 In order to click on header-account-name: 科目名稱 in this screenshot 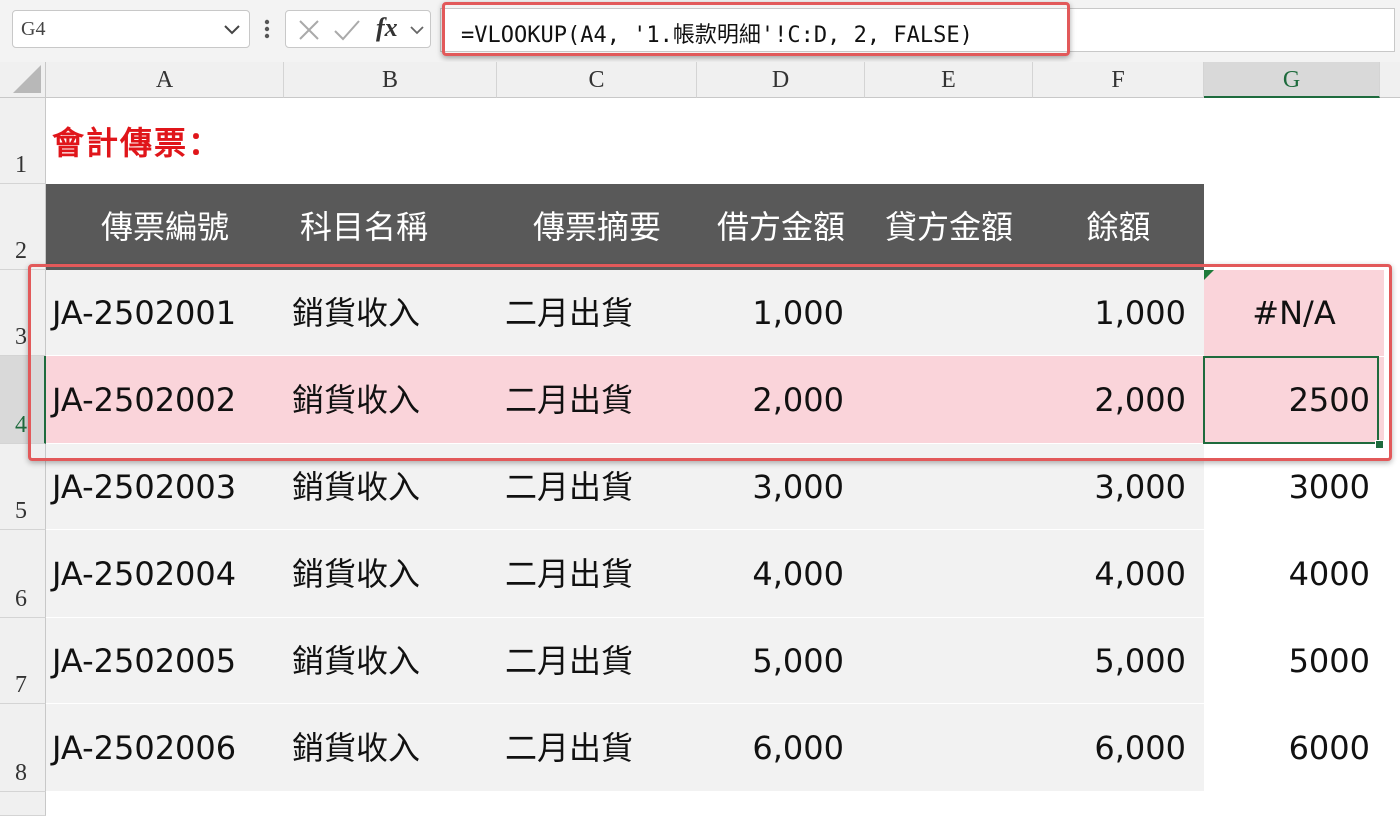, I will do `click(363, 227)`.